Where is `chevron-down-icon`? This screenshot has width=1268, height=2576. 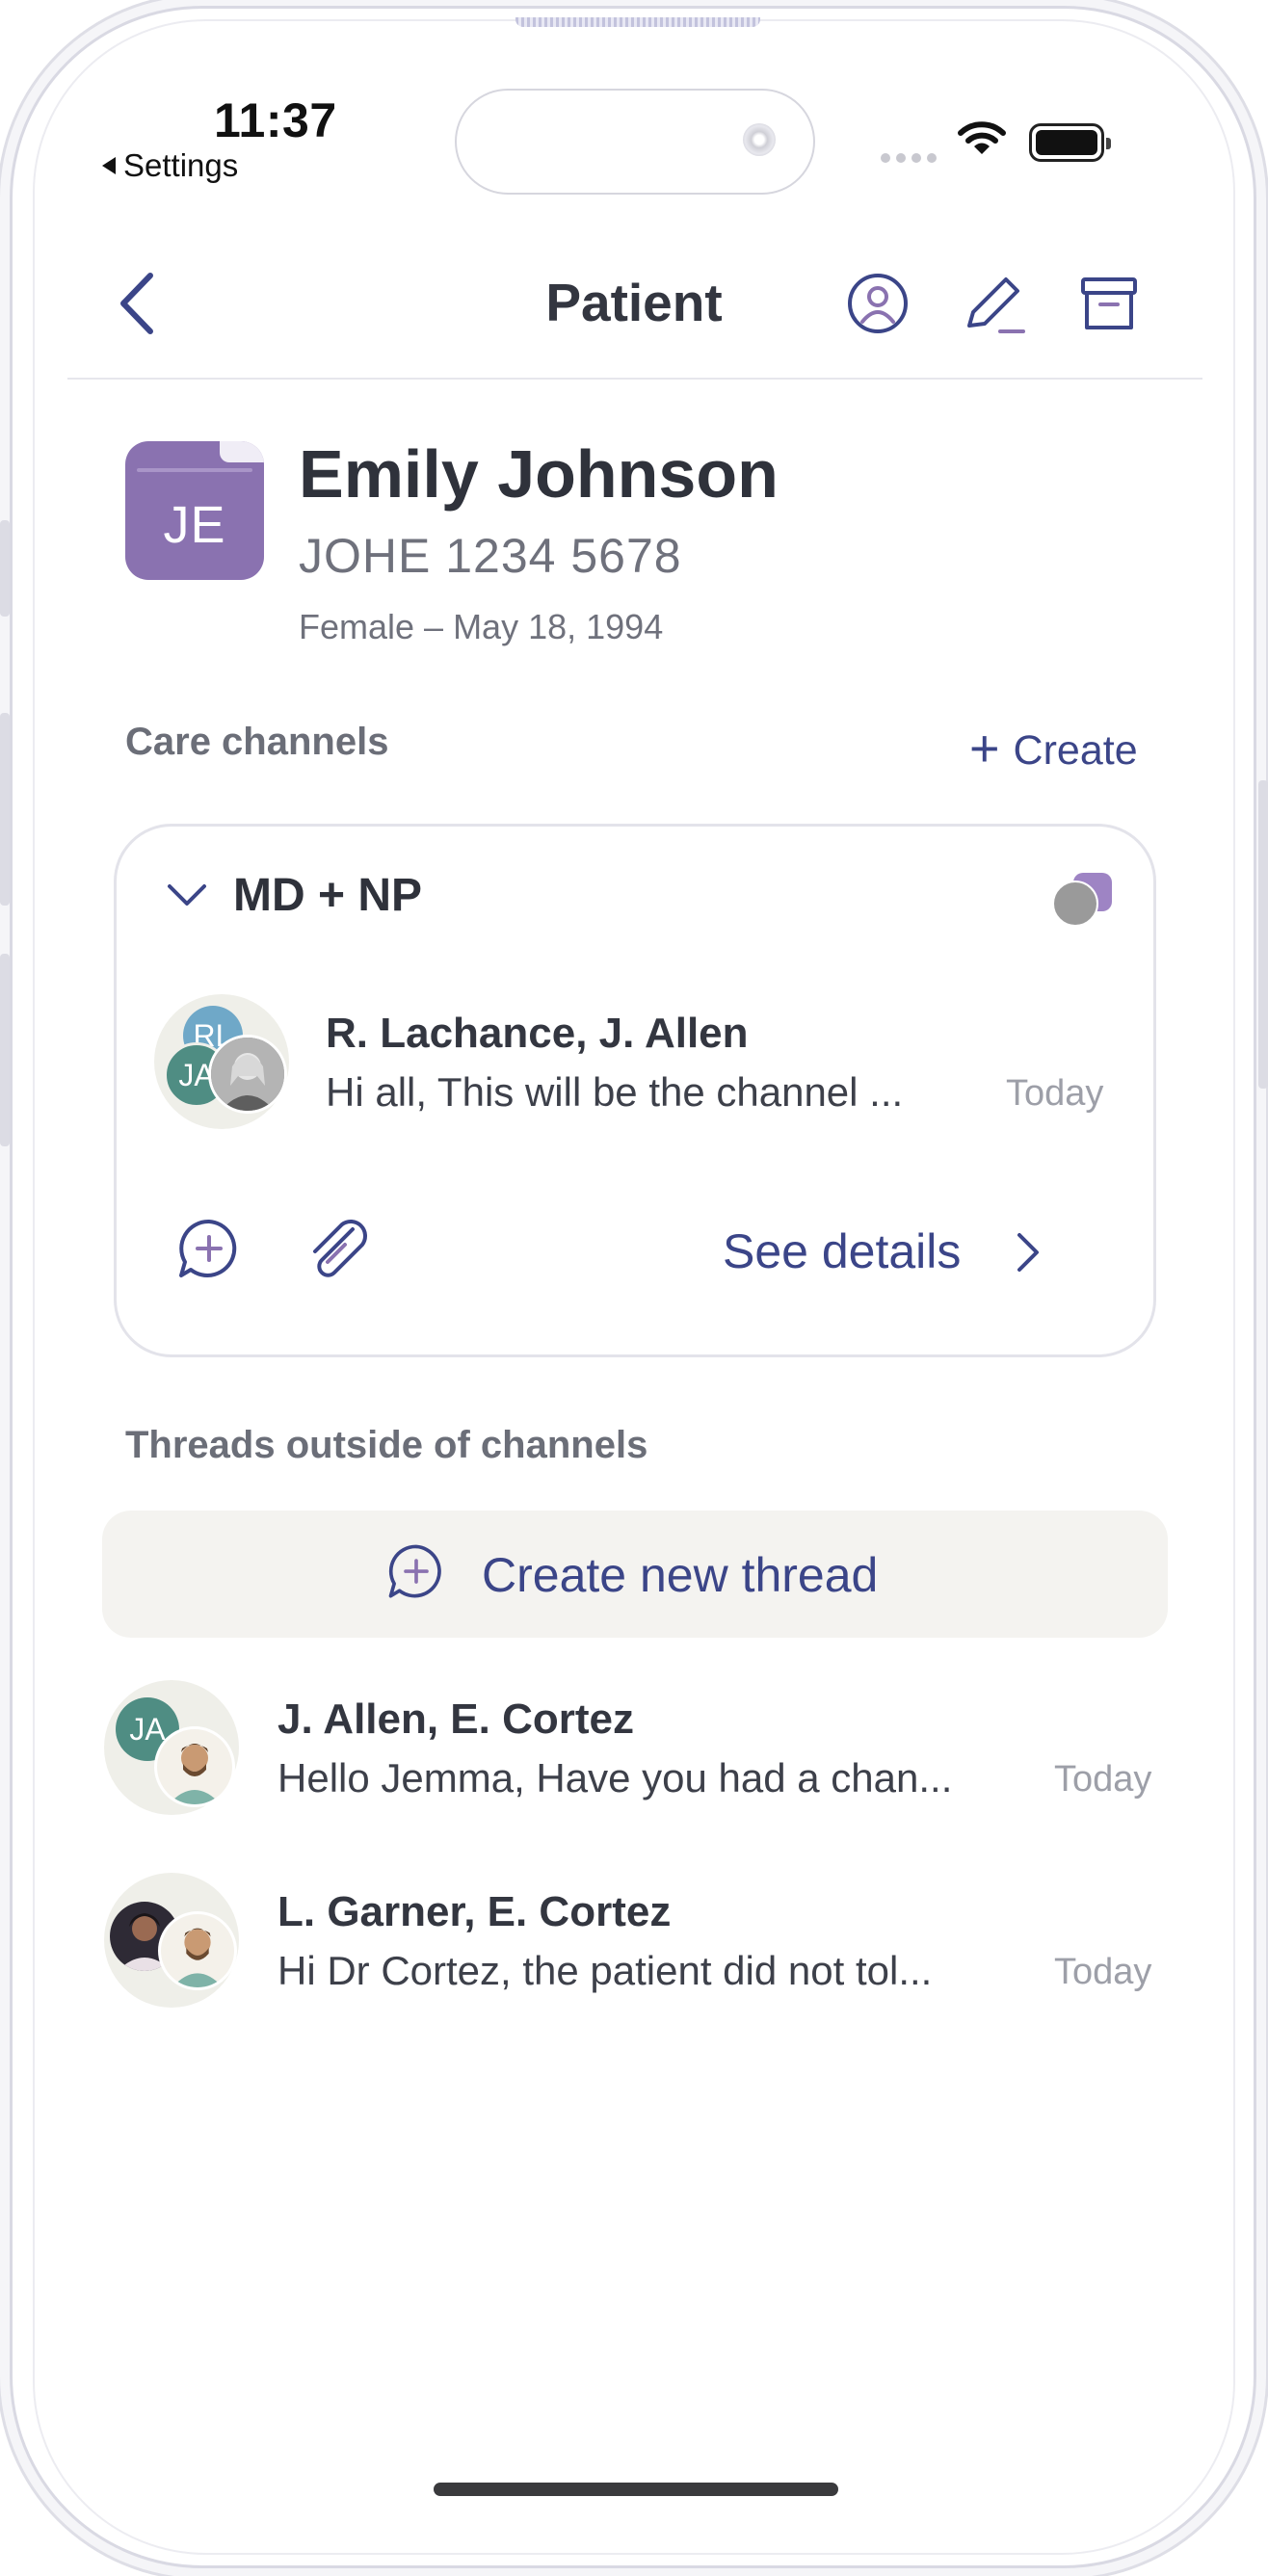 chevron-down-icon is located at coordinates (187, 895).